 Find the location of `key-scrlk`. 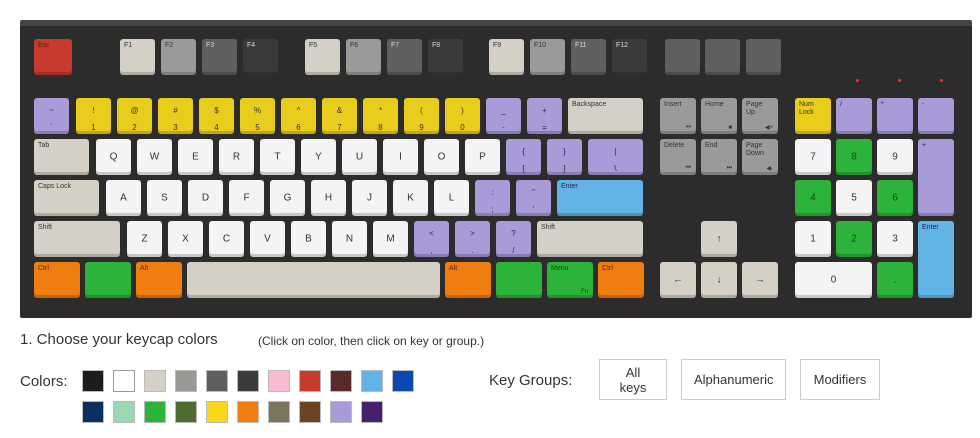

key-scrlk is located at coordinates (722, 57).